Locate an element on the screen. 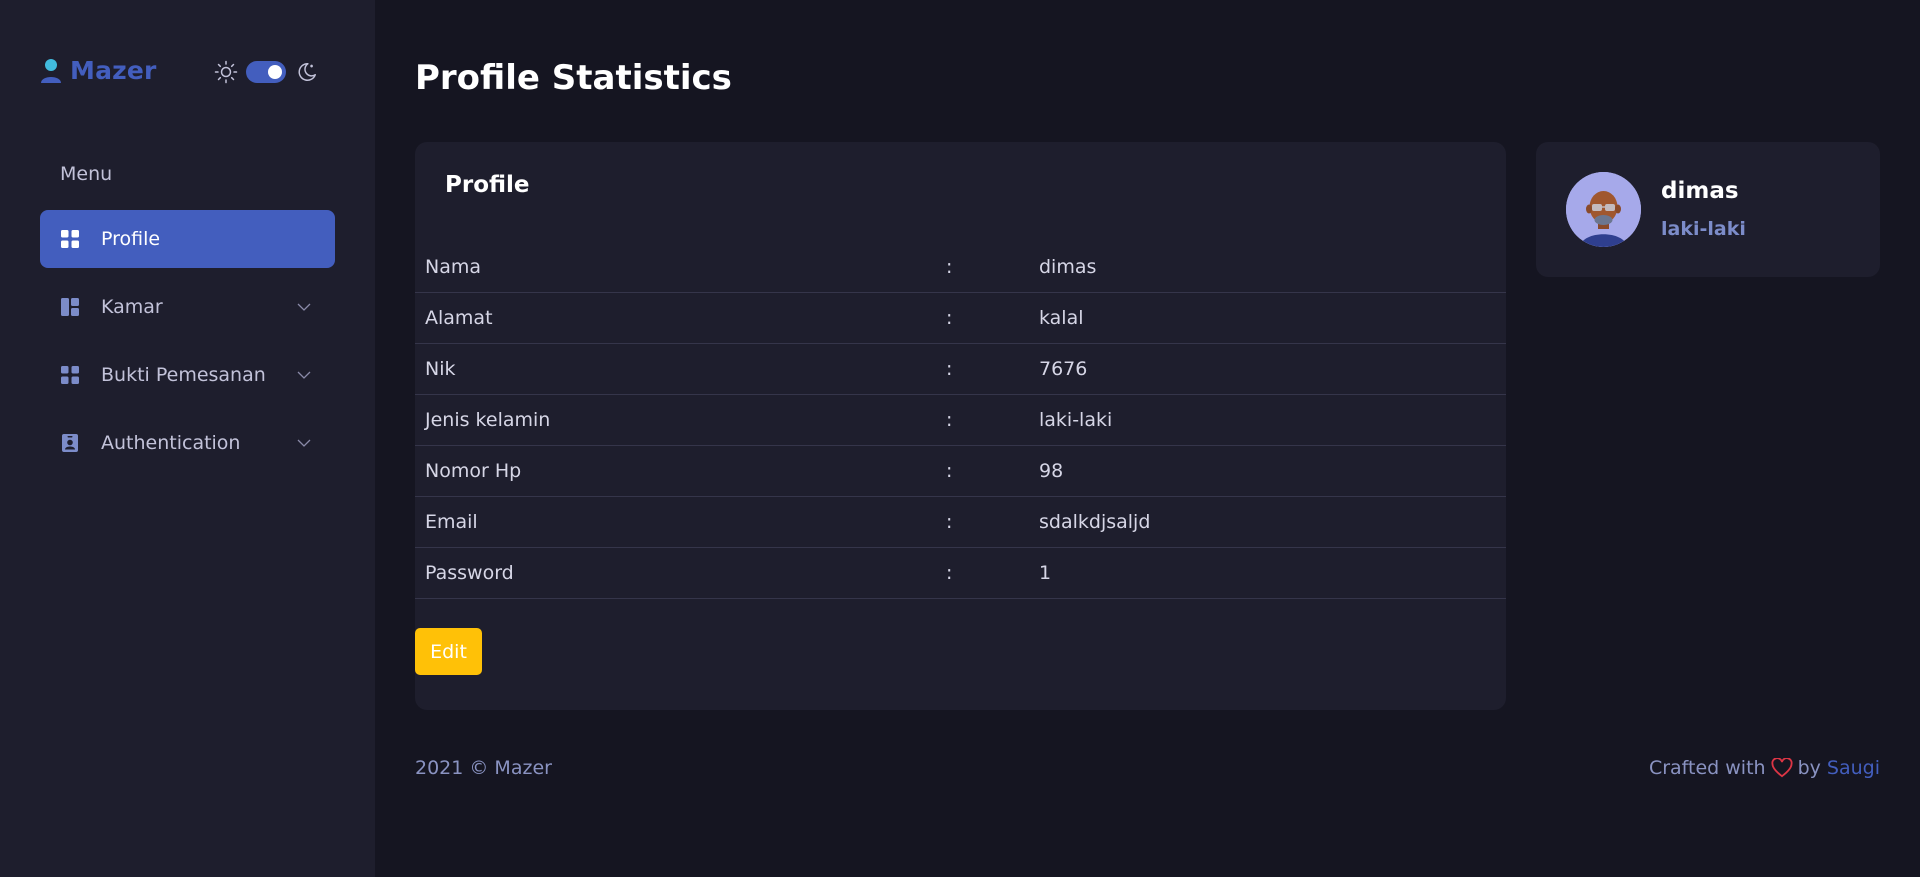 The image size is (1920, 877). dark-mode-switch is located at coordinates (266, 72).